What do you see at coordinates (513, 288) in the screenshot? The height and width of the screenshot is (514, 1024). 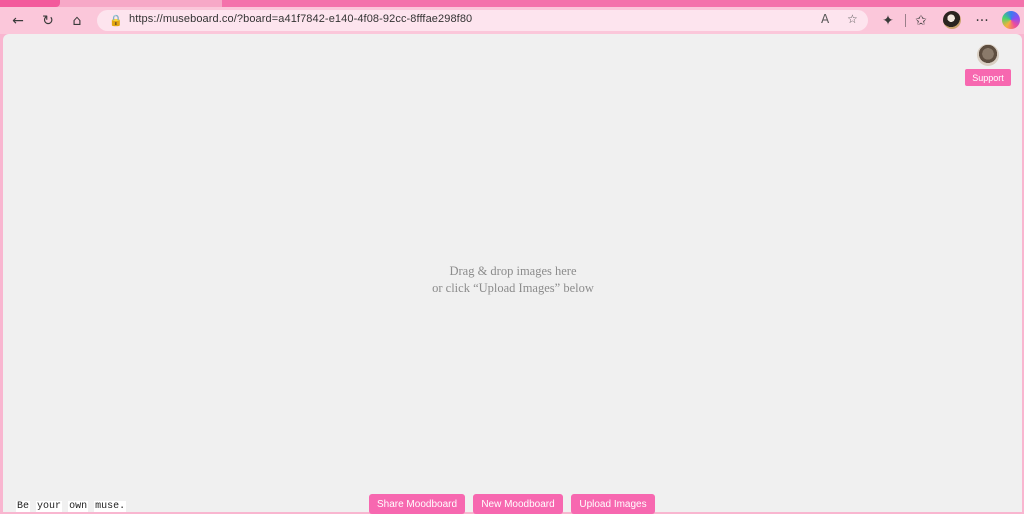 I see `drop-hint-line-2: or click “Upload Images” below` at bounding box center [513, 288].